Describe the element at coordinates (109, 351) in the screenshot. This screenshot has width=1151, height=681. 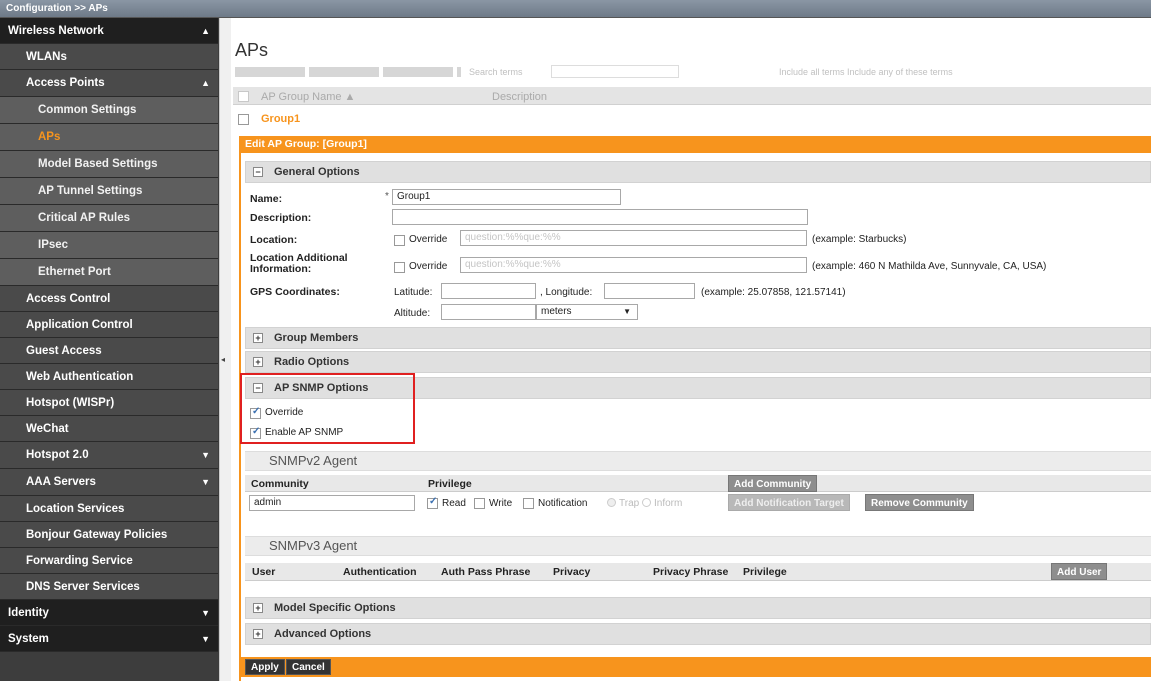
I see `sidebar-item-guest-access: Guest Access` at that location.